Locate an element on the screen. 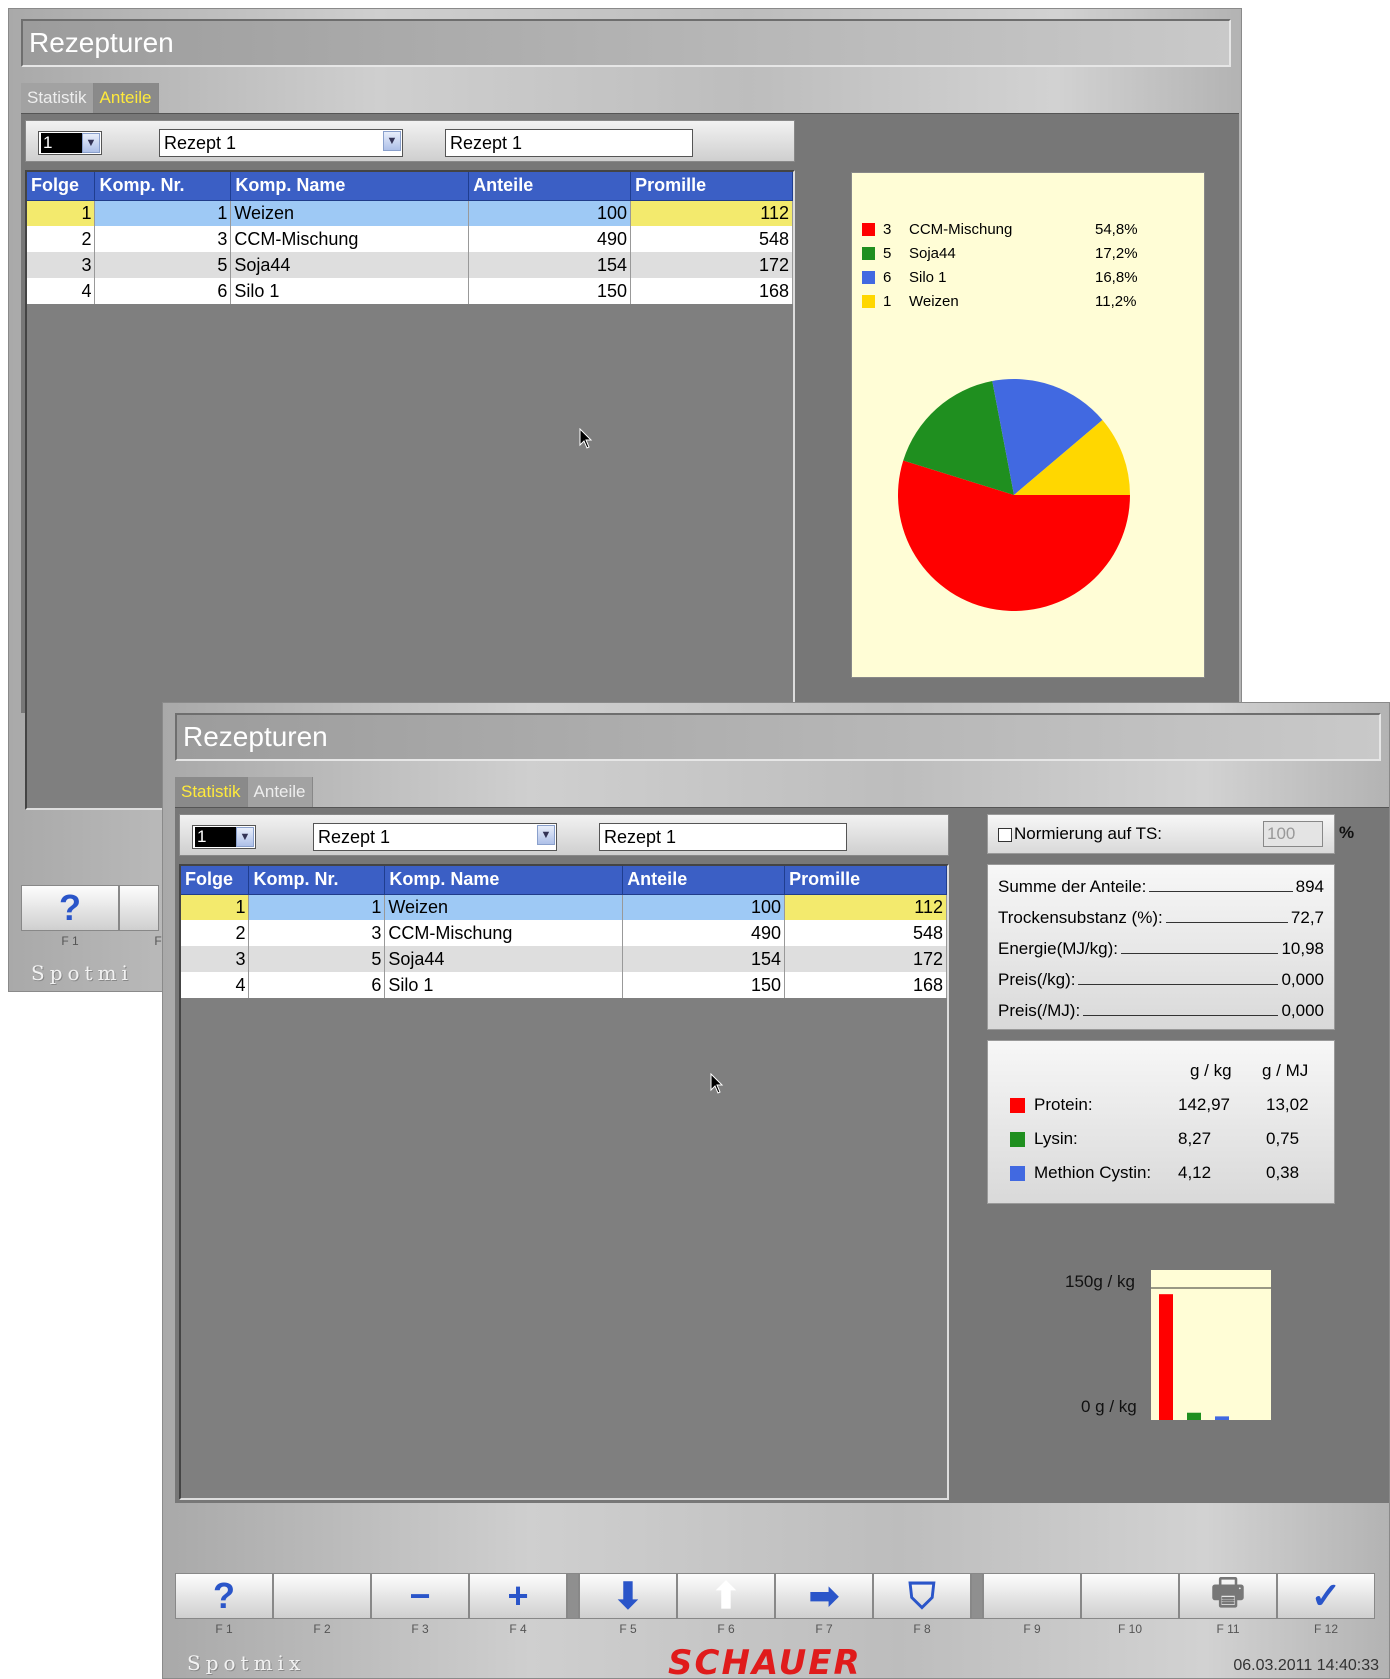  nutrient-gmj: 0,75 is located at coordinates (1283, 1138).